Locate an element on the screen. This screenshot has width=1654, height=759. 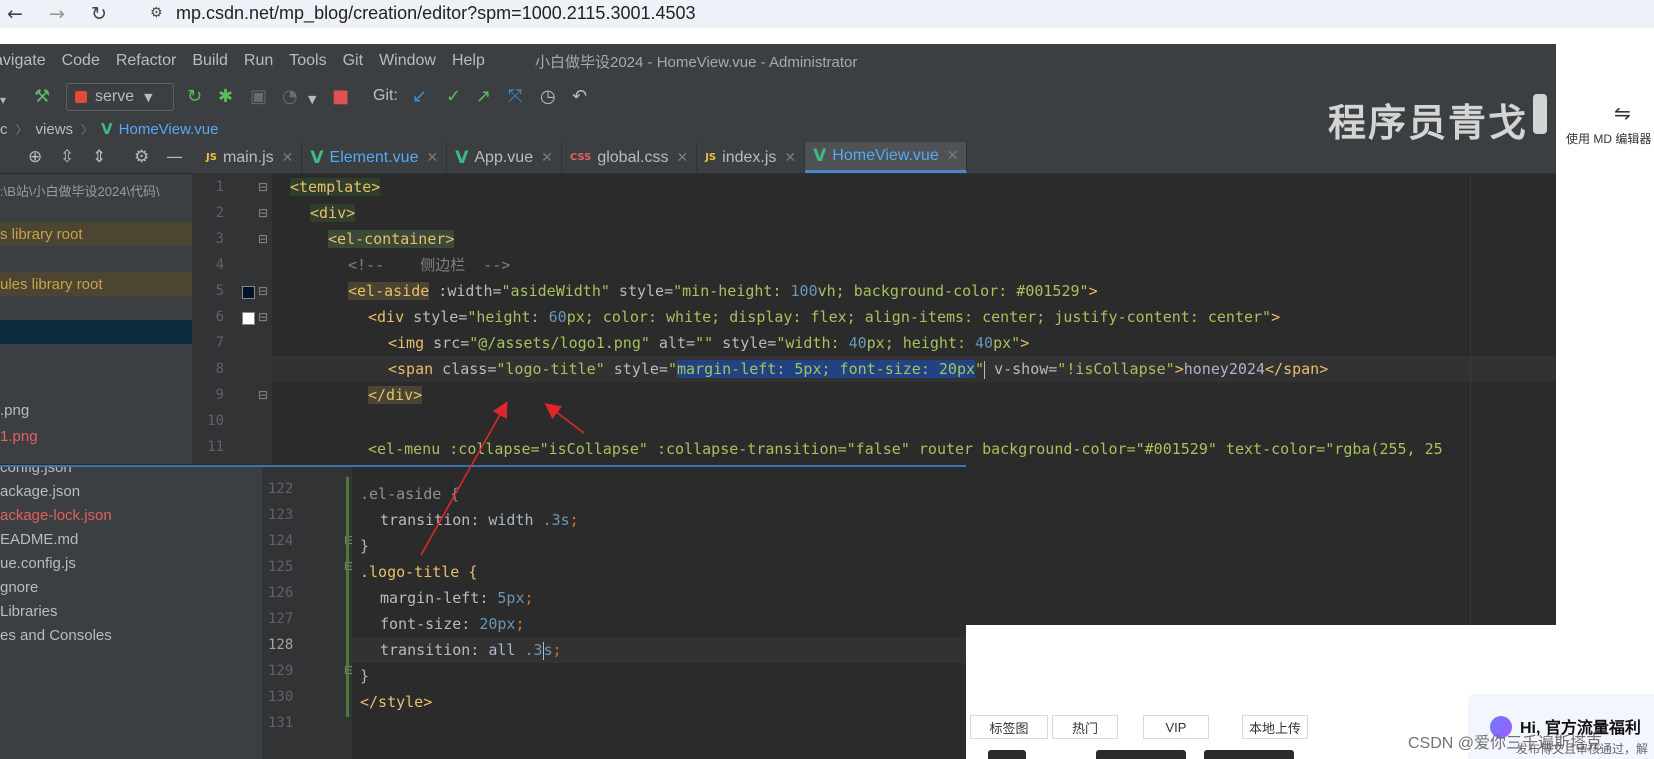
tree-item: 1.png is located at coordinates (96, 436).